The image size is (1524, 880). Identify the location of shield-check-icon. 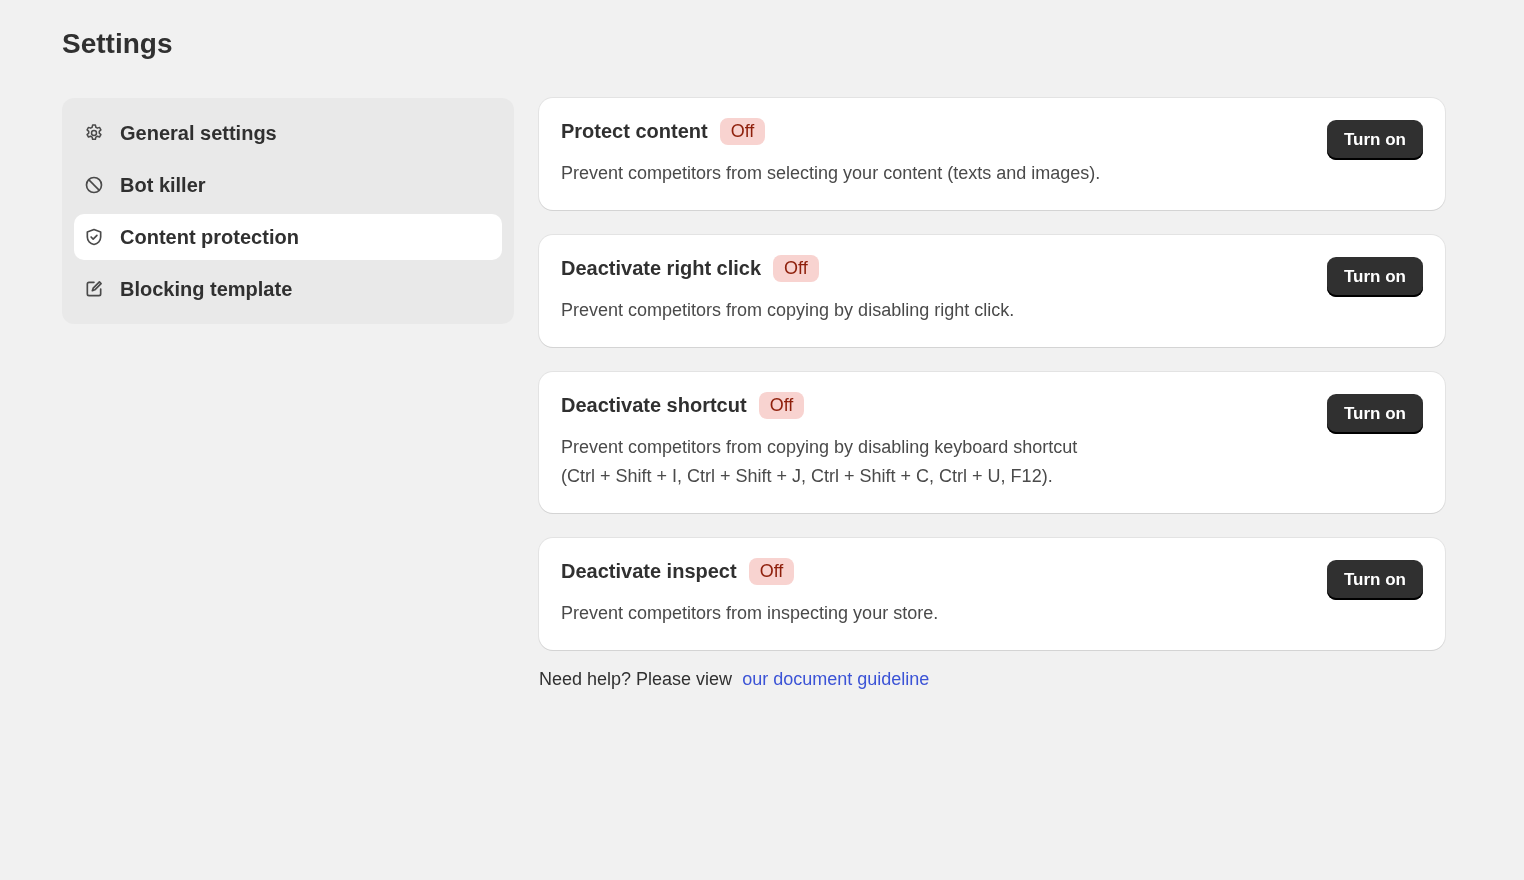
(94, 237).